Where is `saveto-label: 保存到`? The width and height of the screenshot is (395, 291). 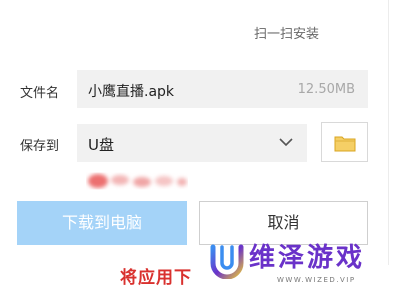
saveto-label: 保存到 is located at coordinates (40, 146).